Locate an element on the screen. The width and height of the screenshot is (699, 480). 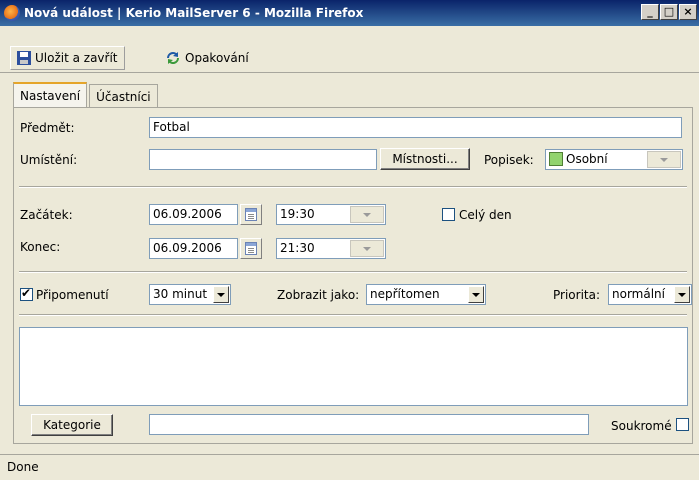
end-calendar-button is located at coordinates (251, 248).